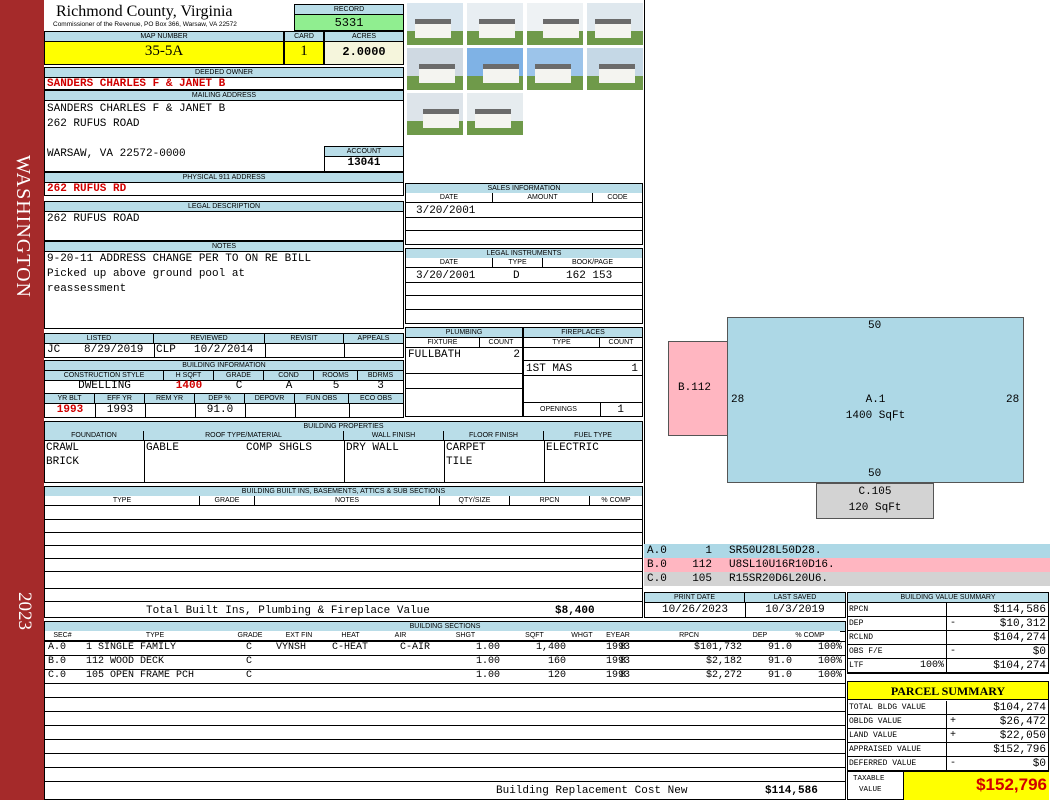 The height and width of the screenshot is (800, 1050). What do you see at coordinates (494, 436) in the screenshot?
I see `bp-floor-h: FLOOR FINISH` at bounding box center [494, 436].